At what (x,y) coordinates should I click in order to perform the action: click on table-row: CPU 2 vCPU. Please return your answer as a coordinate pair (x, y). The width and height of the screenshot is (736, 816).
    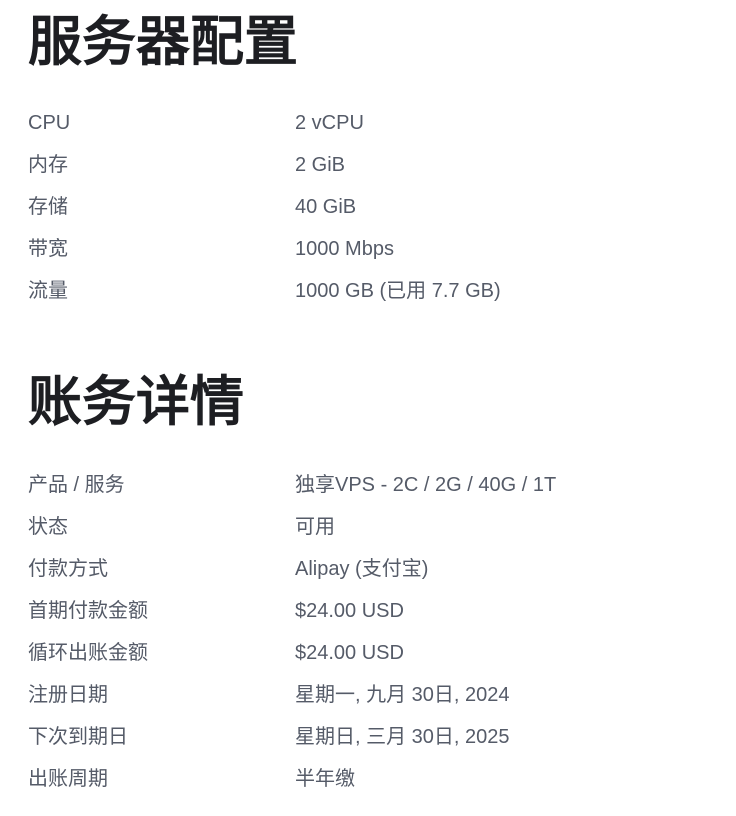
    Looking at the image, I should click on (371, 123).